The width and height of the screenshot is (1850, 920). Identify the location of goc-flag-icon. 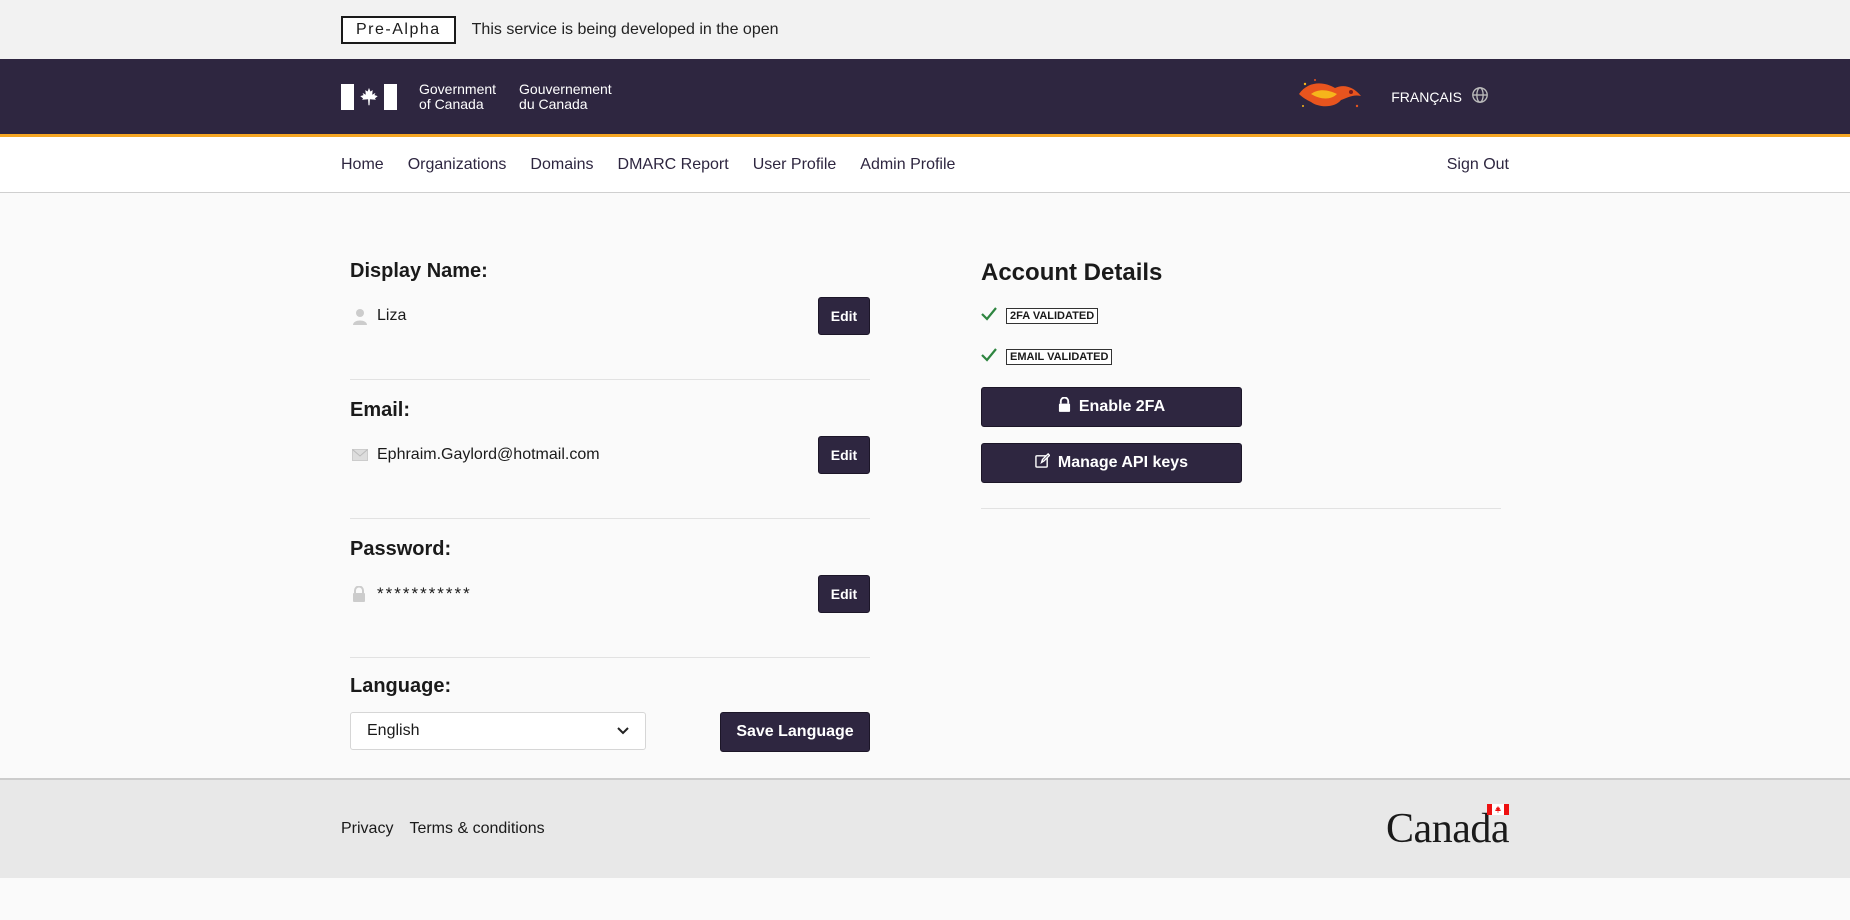
(369, 97).